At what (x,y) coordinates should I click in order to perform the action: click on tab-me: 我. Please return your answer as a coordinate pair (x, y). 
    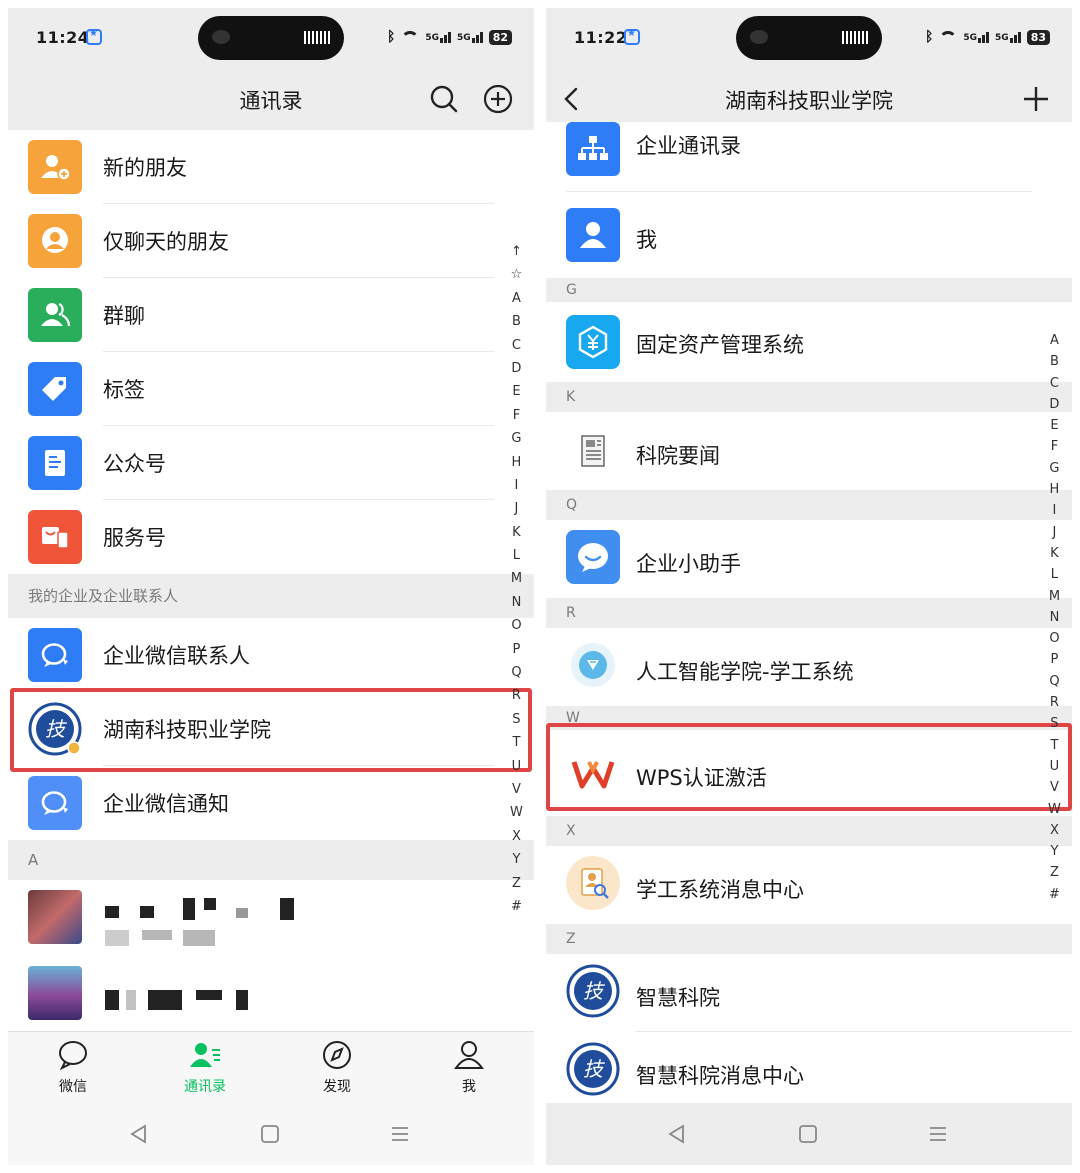
    Looking at the image, I should click on (469, 1068).